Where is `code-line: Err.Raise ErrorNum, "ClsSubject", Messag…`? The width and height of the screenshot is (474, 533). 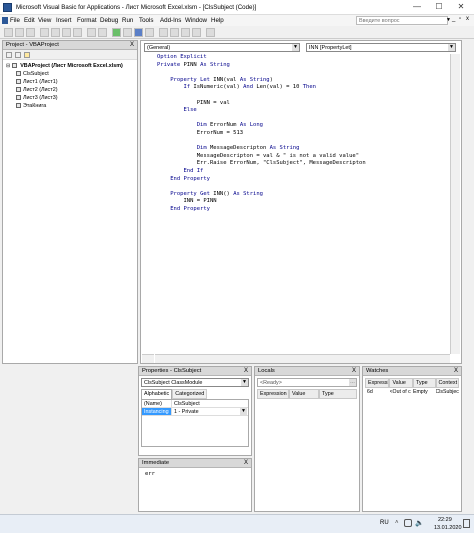 code-line: Err.Raise ErrorNum, "ClsSubject", Messag… is located at coordinates (302, 164).